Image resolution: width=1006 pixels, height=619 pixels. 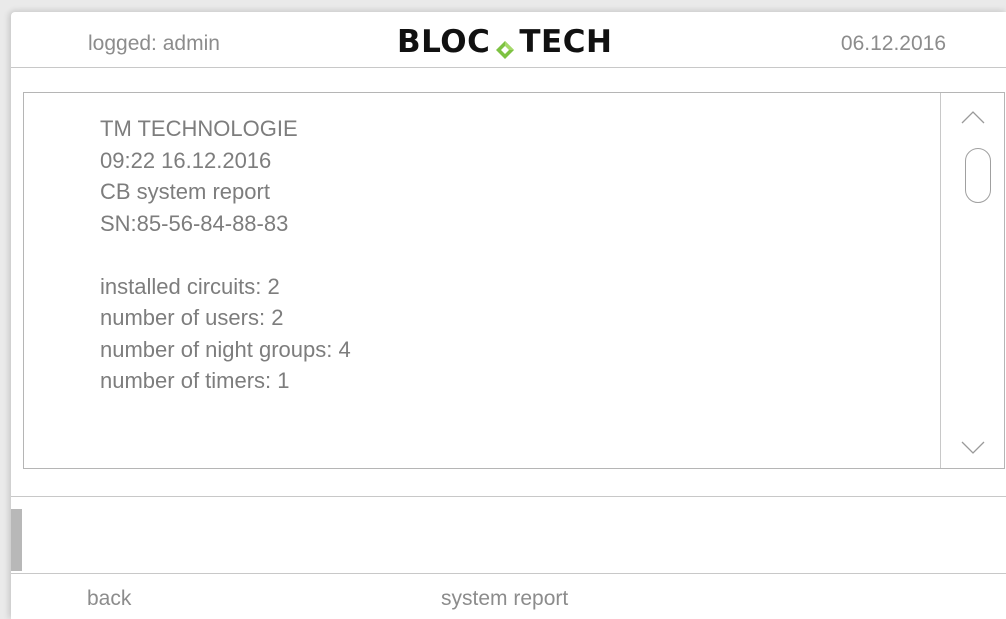 I want to click on footer-page-title: system report, so click(x=505, y=598).